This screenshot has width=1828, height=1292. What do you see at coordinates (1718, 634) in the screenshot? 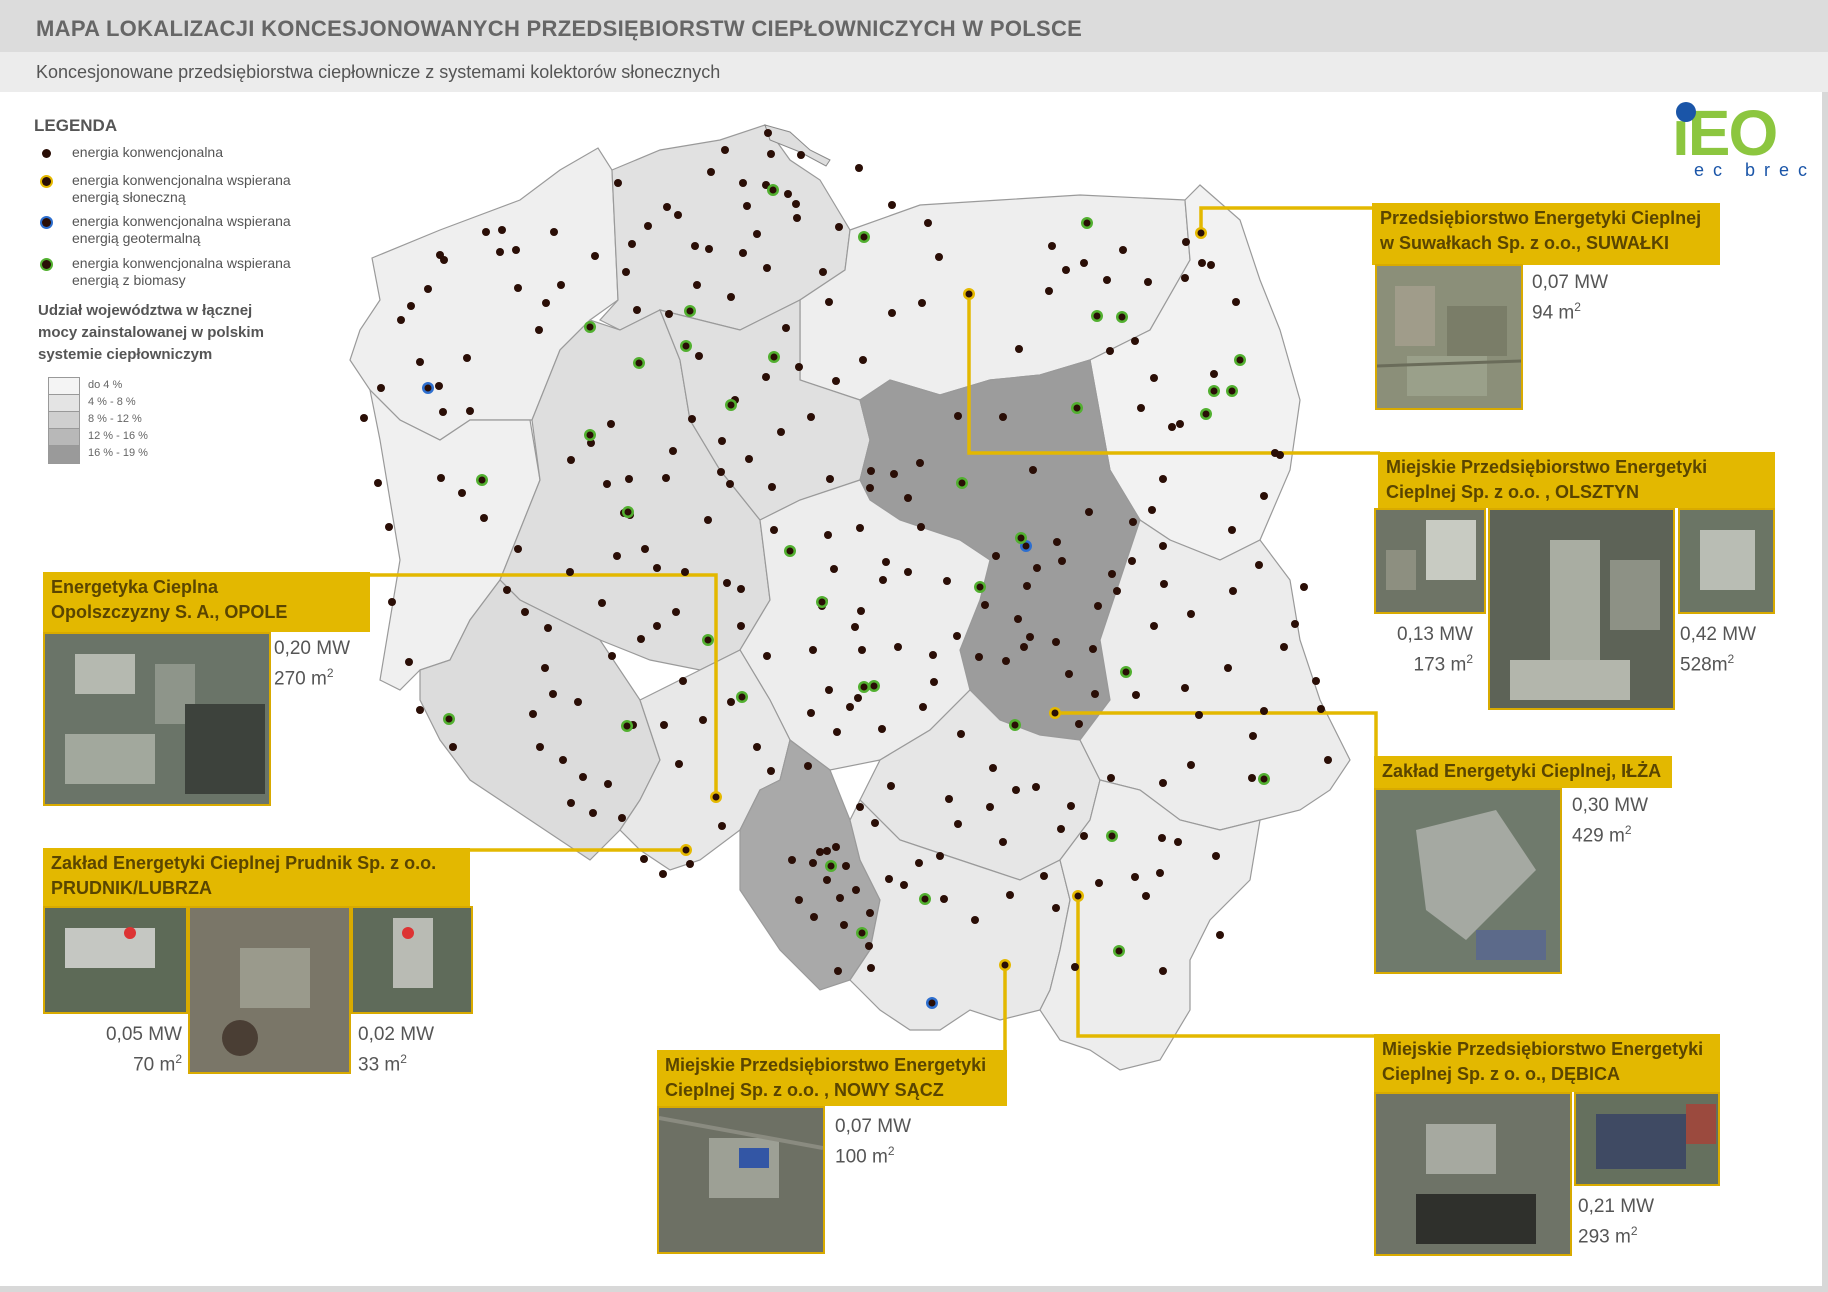
I see `power-value: 0,42 MW` at bounding box center [1718, 634].